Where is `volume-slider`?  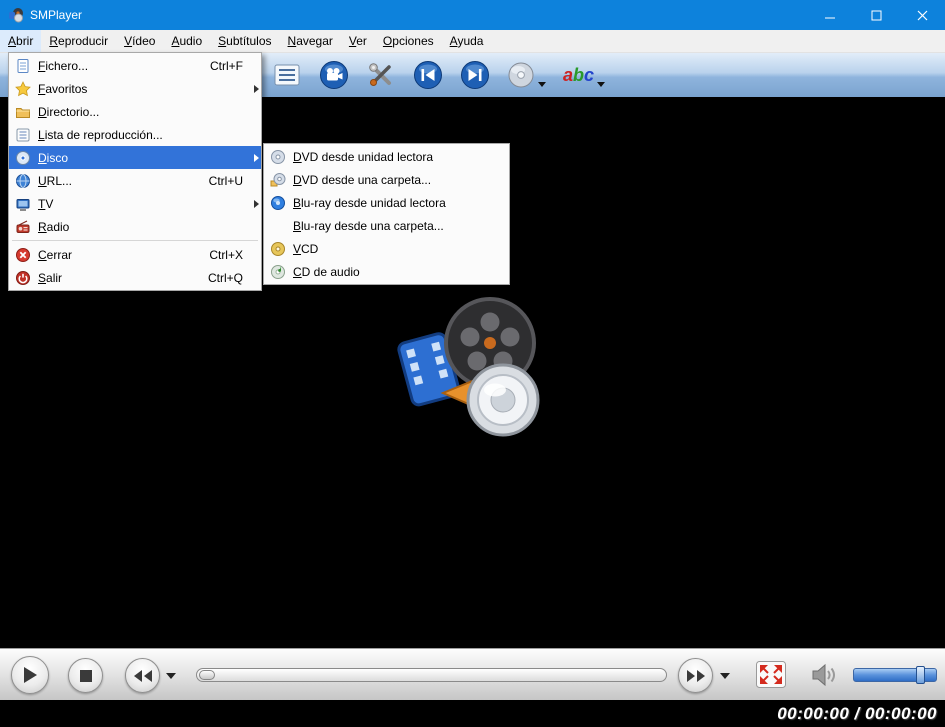 volume-slider is located at coordinates (895, 675).